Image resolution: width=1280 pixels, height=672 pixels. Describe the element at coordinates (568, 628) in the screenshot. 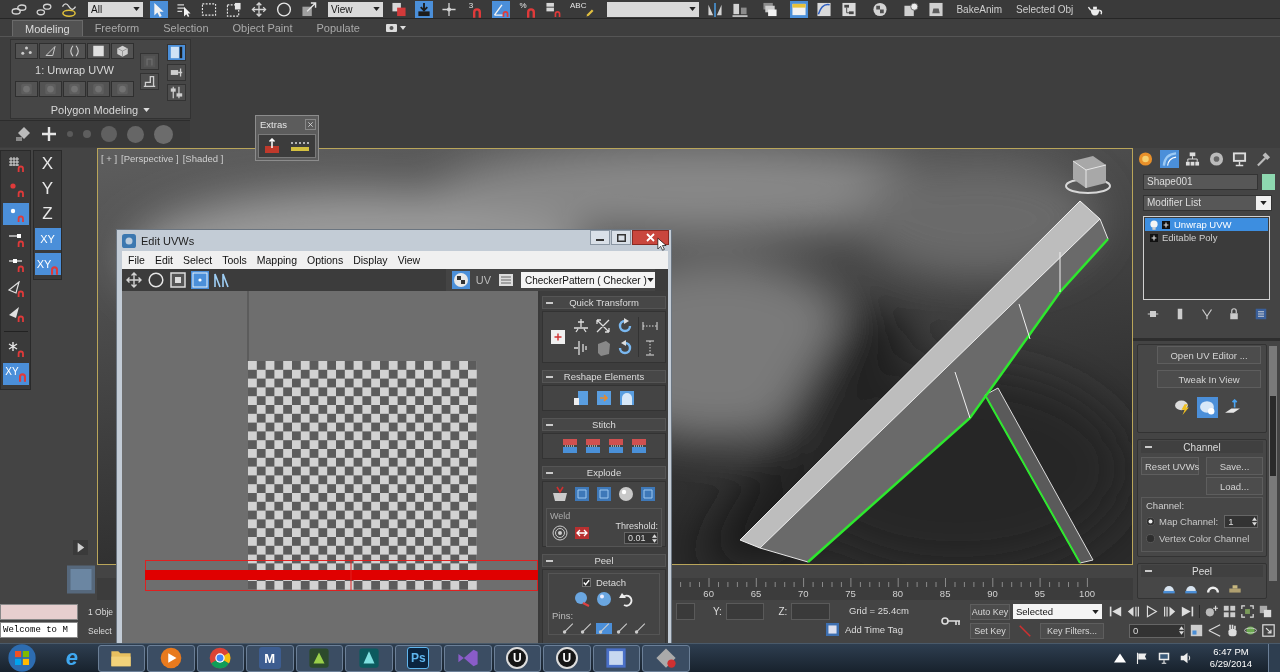

I see `pin-tool-icon` at that location.